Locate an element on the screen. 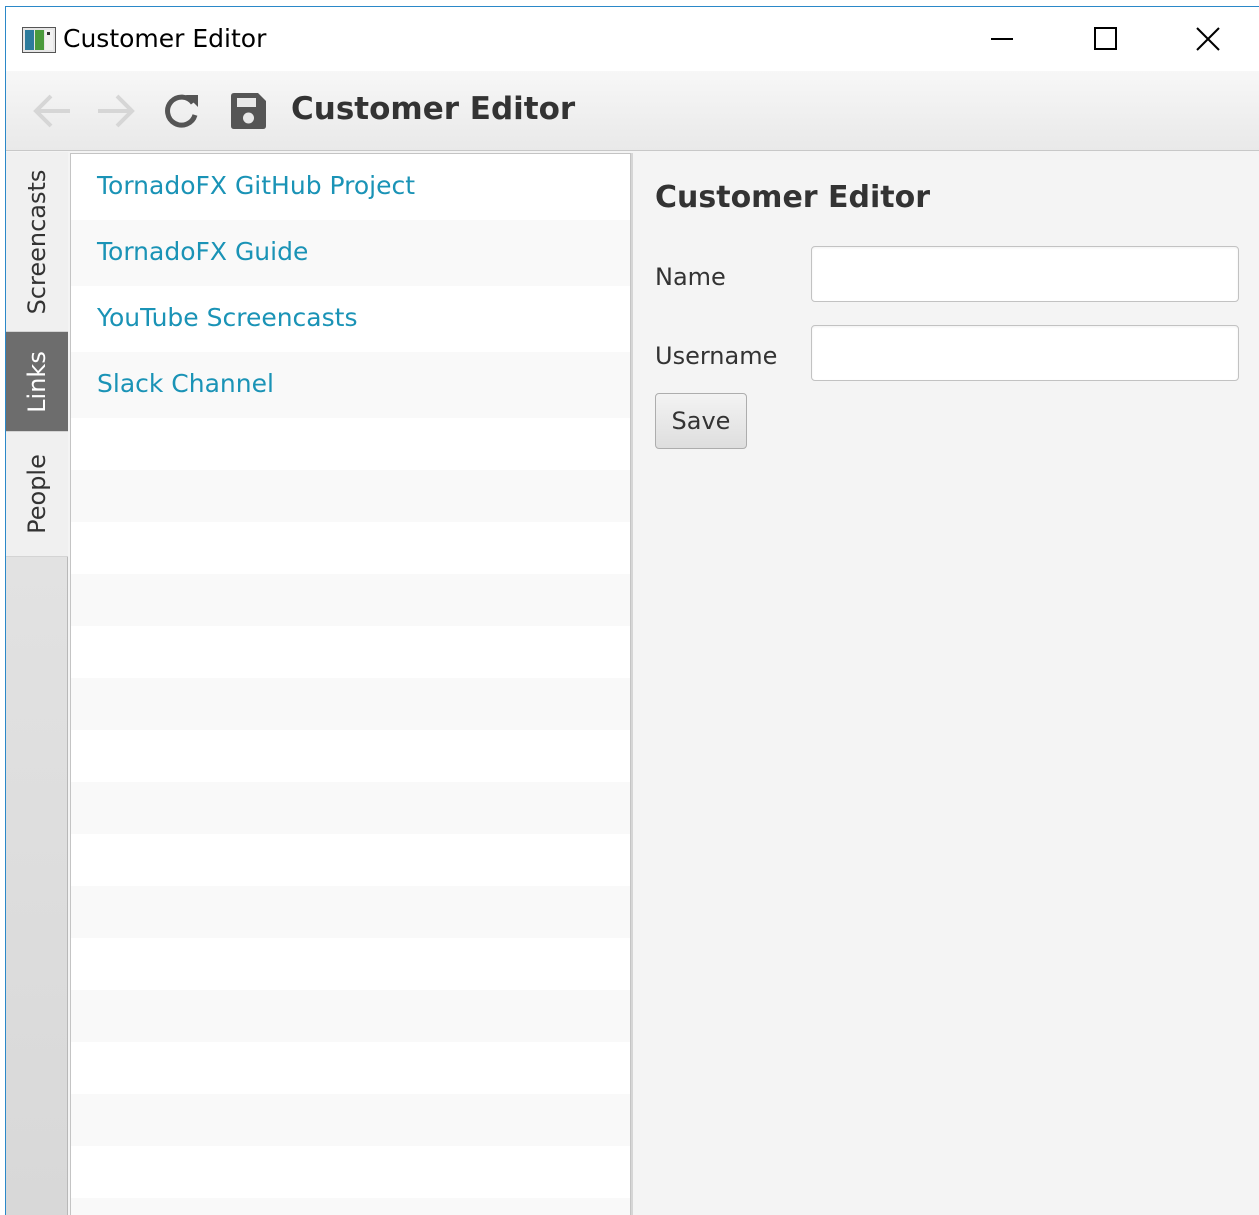 The width and height of the screenshot is (1259, 1215). forward-arrow-icon is located at coordinates (116, 111).